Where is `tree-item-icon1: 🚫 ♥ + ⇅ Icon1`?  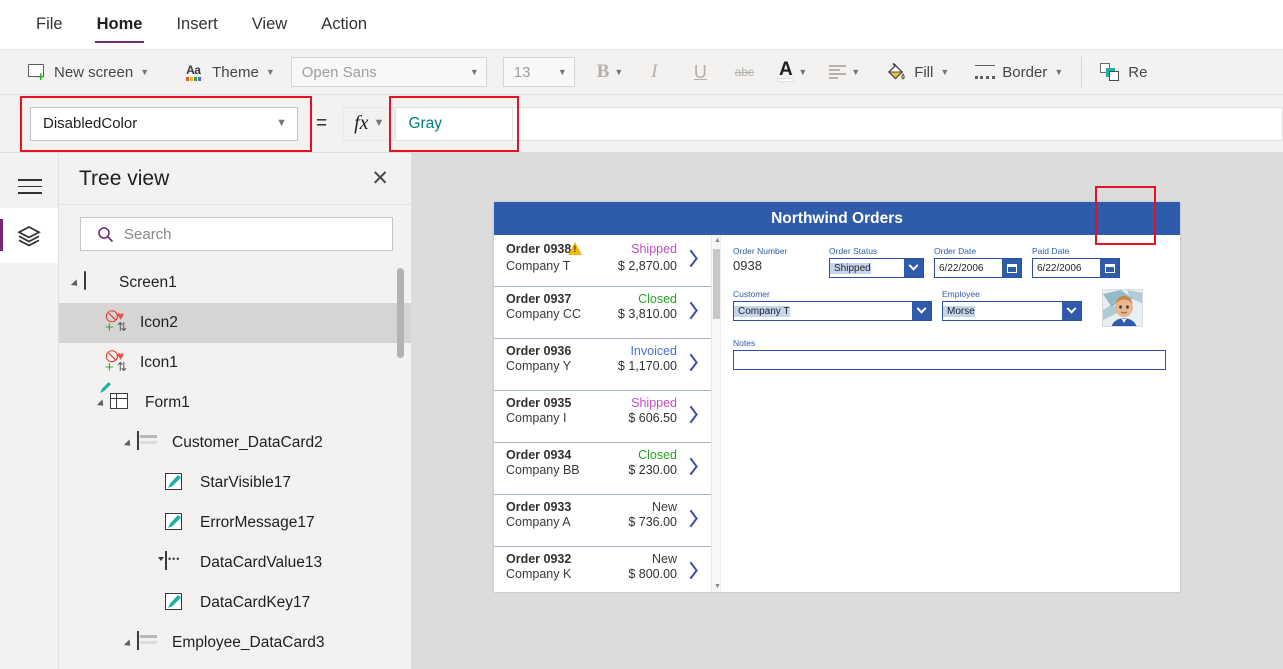
tree-item-icon1: 🚫 ♥ + ⇅ Icon1 is located at coordinates (235, 363).